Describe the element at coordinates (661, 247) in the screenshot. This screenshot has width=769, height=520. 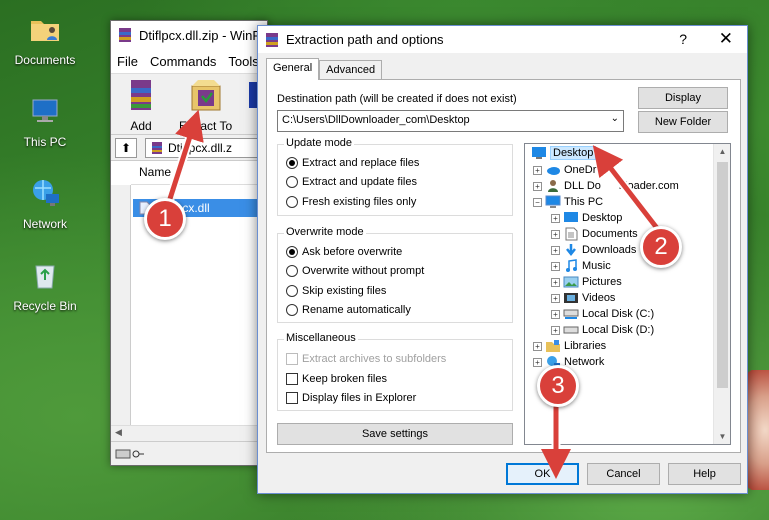
I see `step-marker-2: 2` at that location.